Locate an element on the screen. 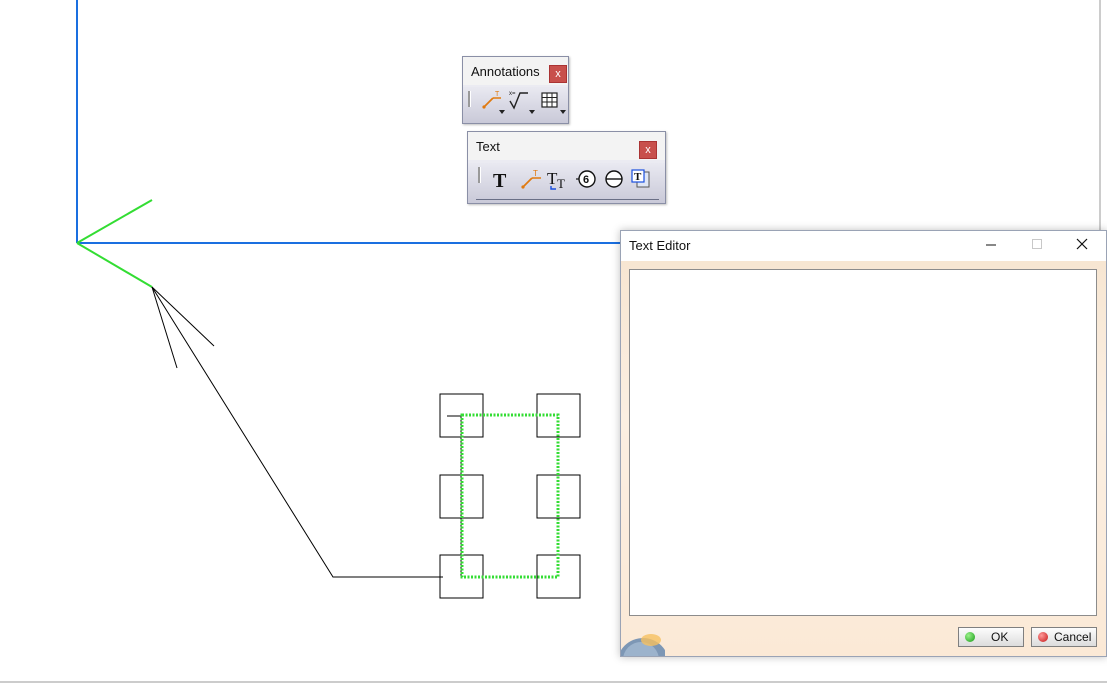  text-icon: T is located at coordinates (501, 179).